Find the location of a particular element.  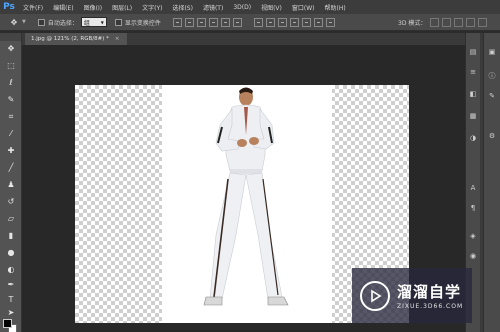

paragraph-panel-icon: ¶ is located at coordinates (473, 207).